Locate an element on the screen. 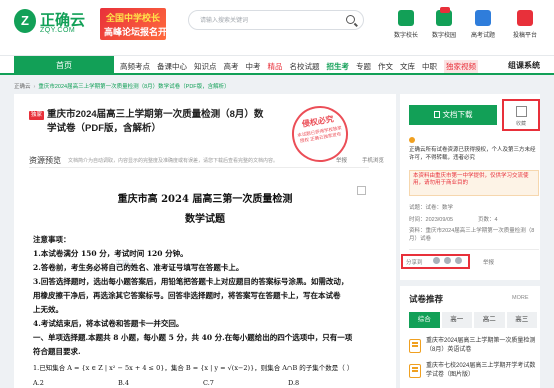 The image size is (554, 388). tool-digital-campus: 数字校园 is located at coordinates (444, 23).